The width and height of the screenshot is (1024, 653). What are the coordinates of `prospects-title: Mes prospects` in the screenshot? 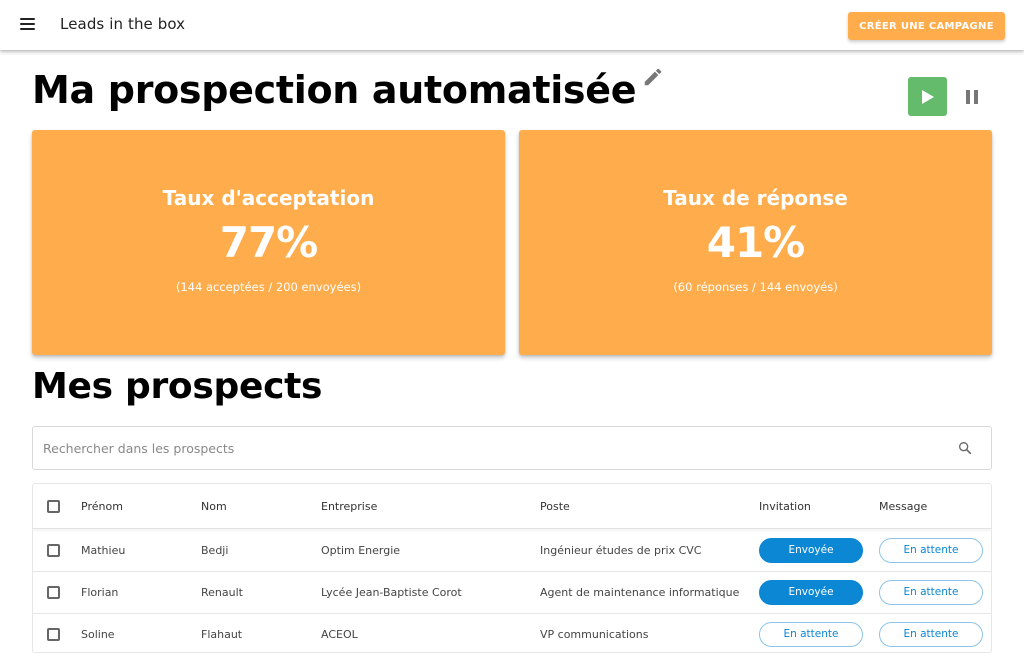 It's located at (177, 386).